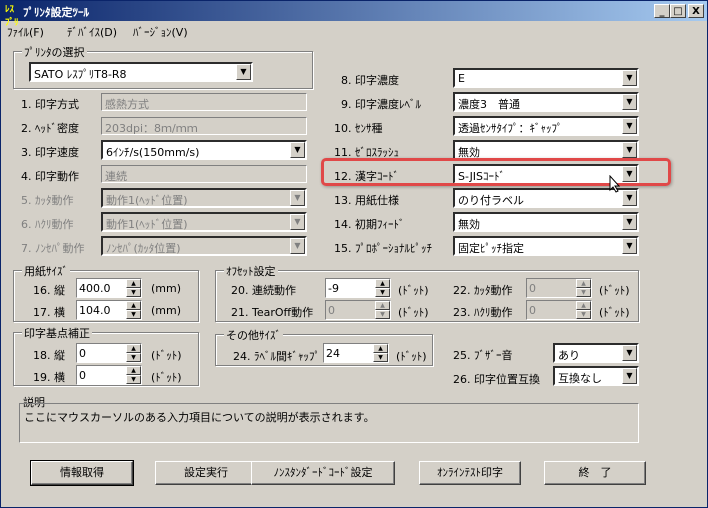  Describe the element at coordinates (546, 222) in the screenshot. I see `initial-feed-combo: 無効 ▼` at that location.